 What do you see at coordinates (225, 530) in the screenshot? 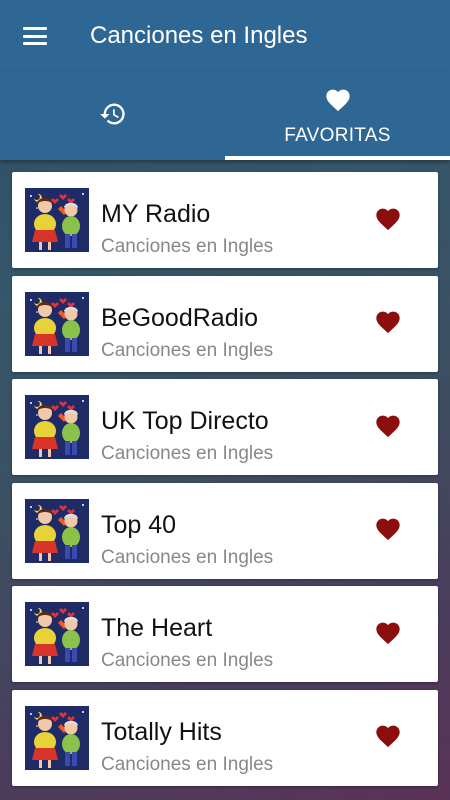
I see `list-item: Top 40 Canciones en Ingles` at bounding box center [225, 530].